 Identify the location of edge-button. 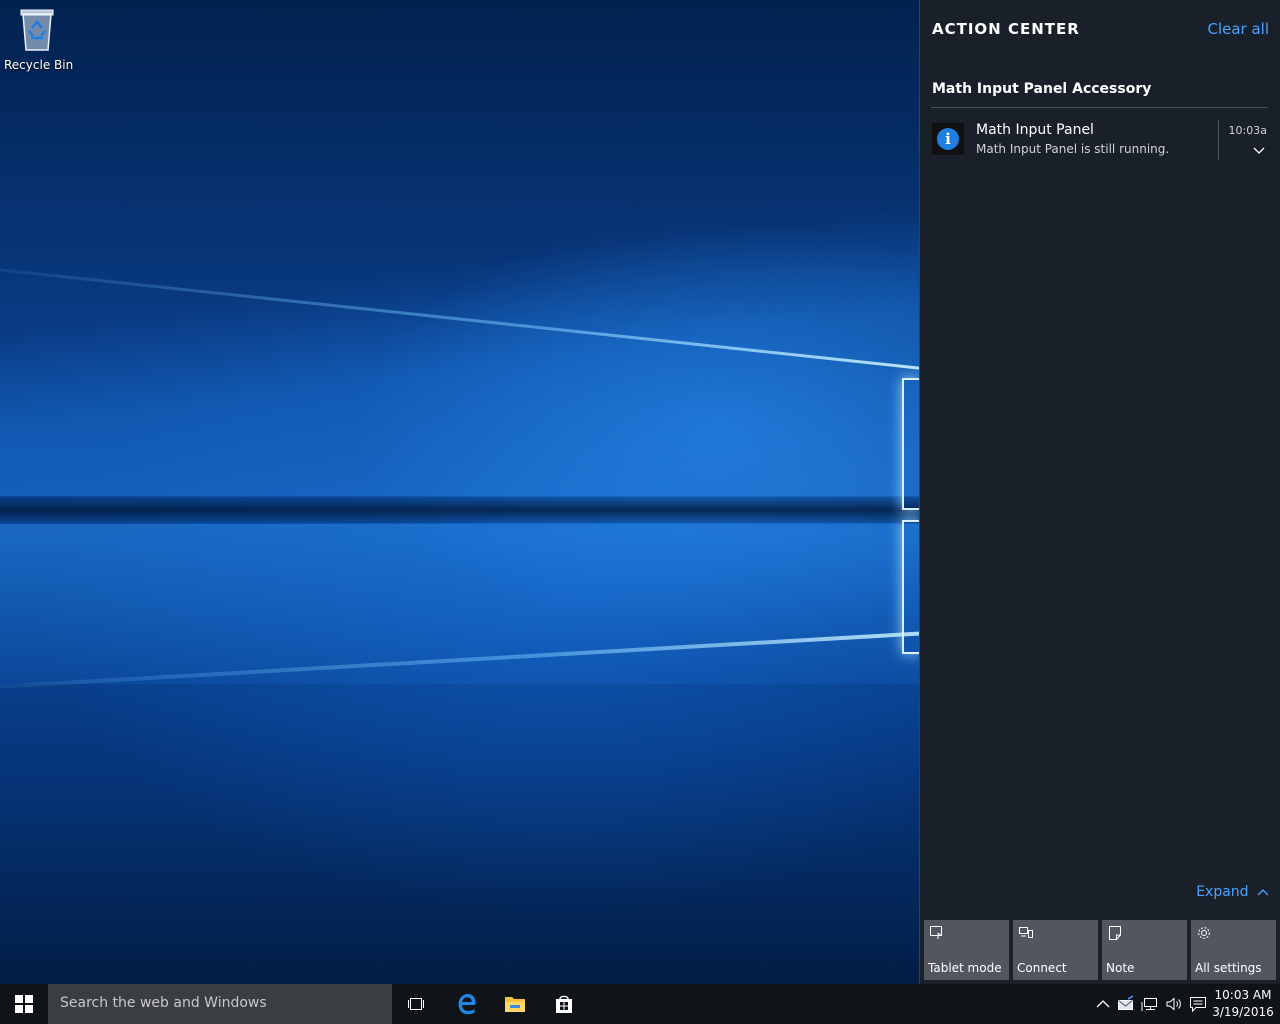
(467, 1004).